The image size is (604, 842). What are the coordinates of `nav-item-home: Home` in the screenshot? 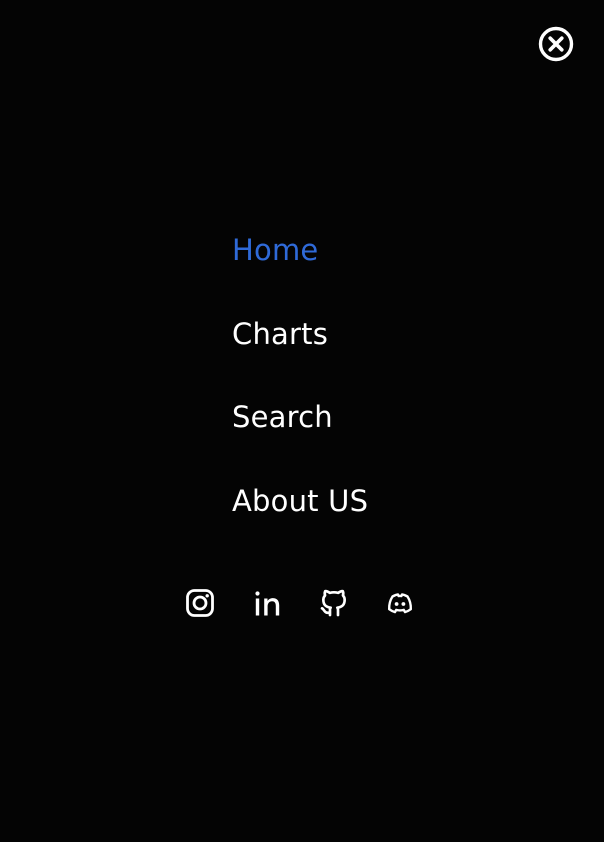 It's located at (300, 250).